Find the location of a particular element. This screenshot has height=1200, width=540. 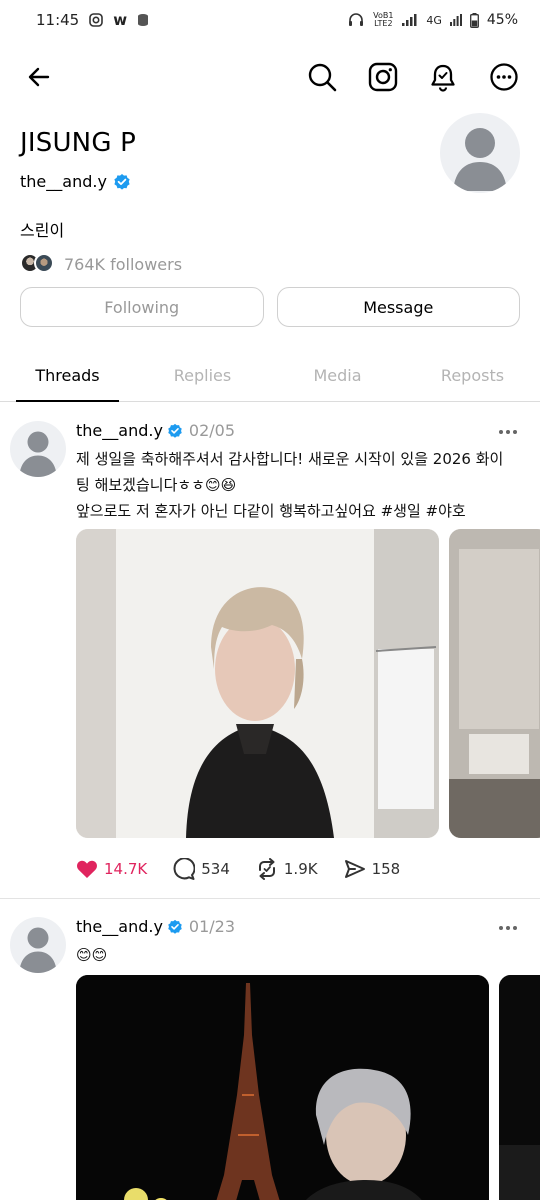

repost-count: 1.9K is located at coordinates (300, 869).